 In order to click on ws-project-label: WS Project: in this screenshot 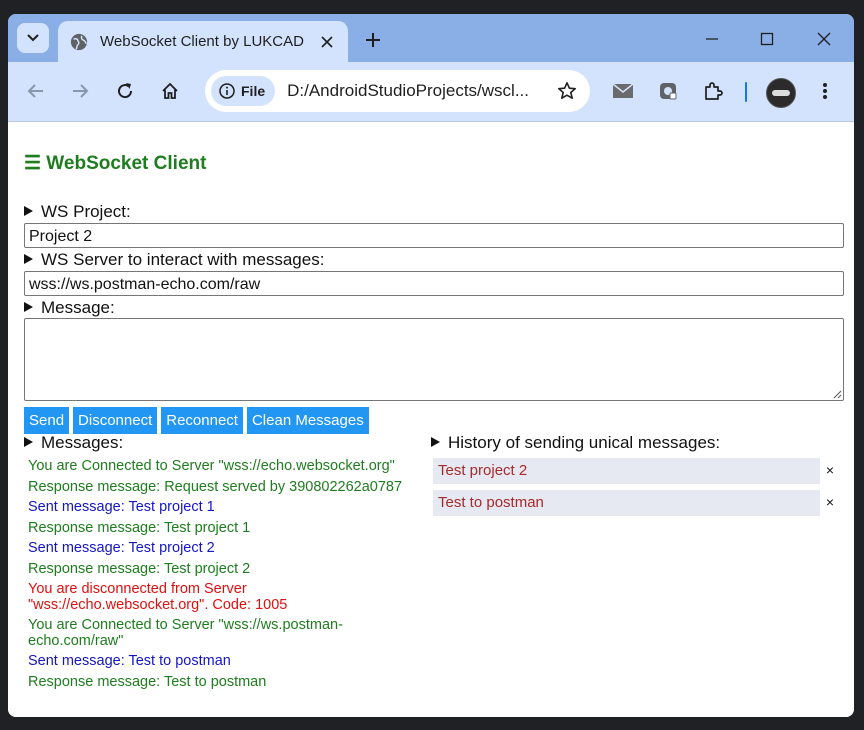, I will do `click(86, 211)`.